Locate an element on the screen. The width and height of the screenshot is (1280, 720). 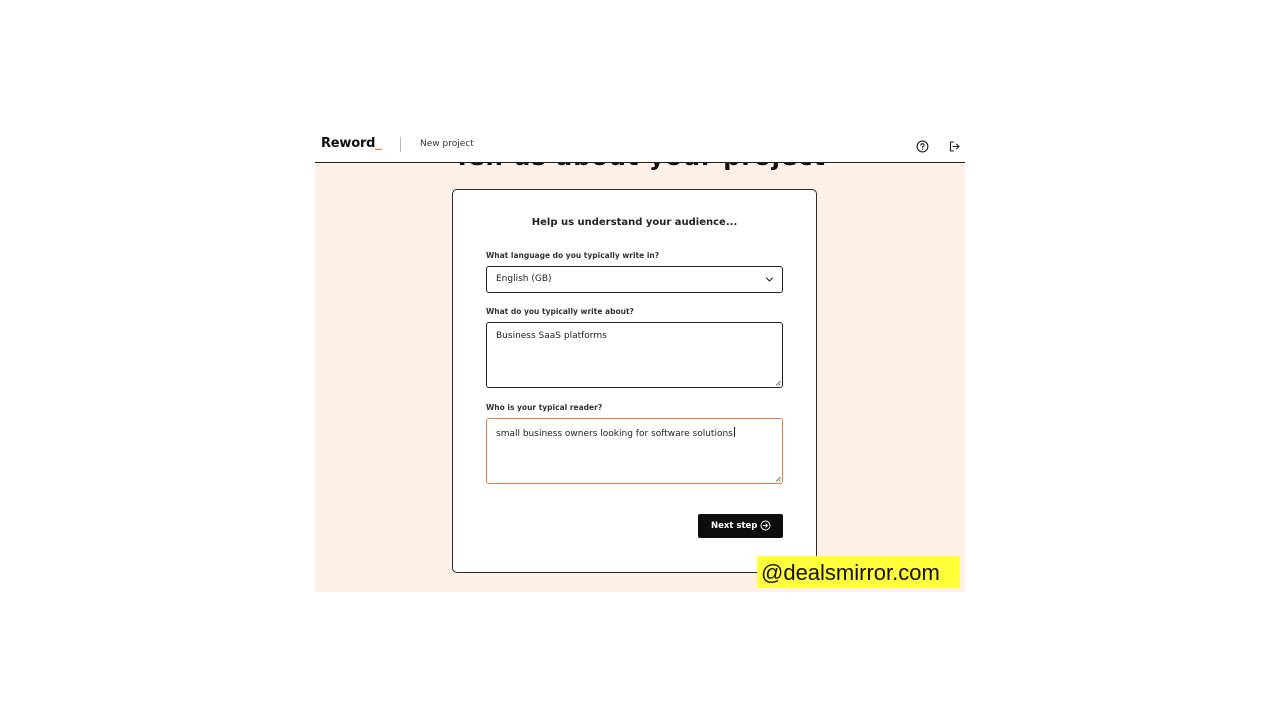
text-caret is located at coordinates (734, 432).